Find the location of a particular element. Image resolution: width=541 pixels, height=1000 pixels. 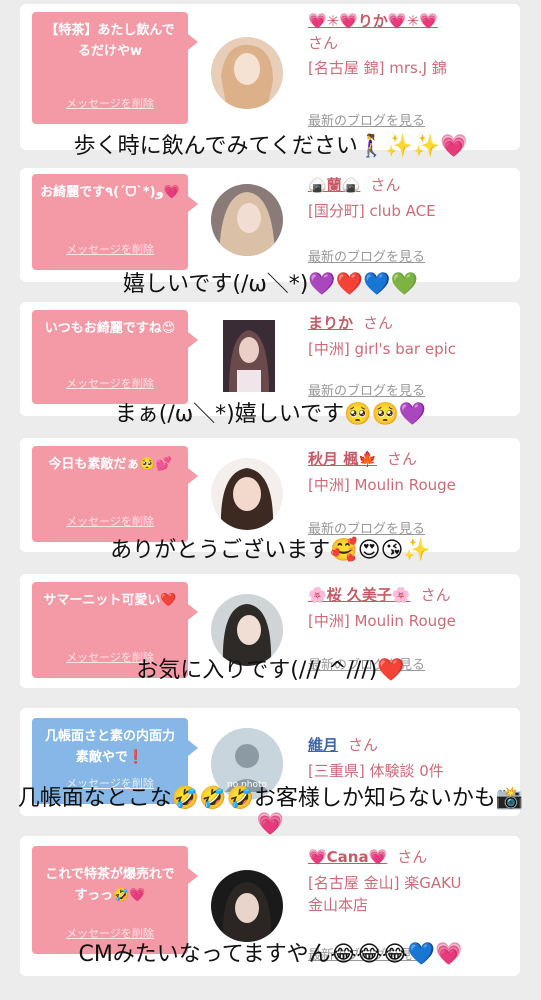

sender-info: 🌸桜 久美子🌸 さん [中洲] Moulin Rouge is located at coordinates (413, 608).